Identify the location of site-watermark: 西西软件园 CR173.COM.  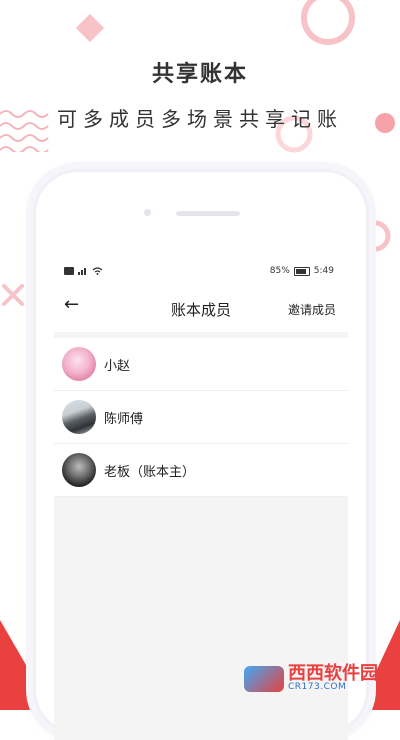
(311, 678).